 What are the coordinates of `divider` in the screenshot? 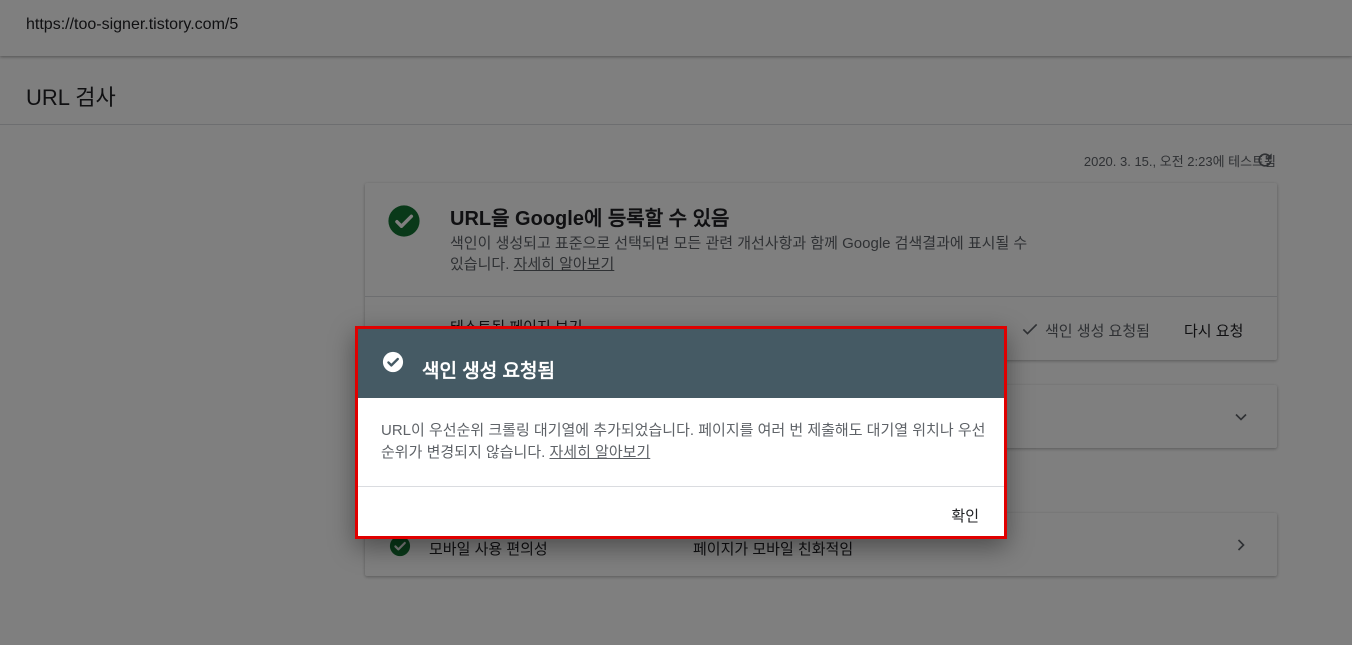 It's located at (681, 486).